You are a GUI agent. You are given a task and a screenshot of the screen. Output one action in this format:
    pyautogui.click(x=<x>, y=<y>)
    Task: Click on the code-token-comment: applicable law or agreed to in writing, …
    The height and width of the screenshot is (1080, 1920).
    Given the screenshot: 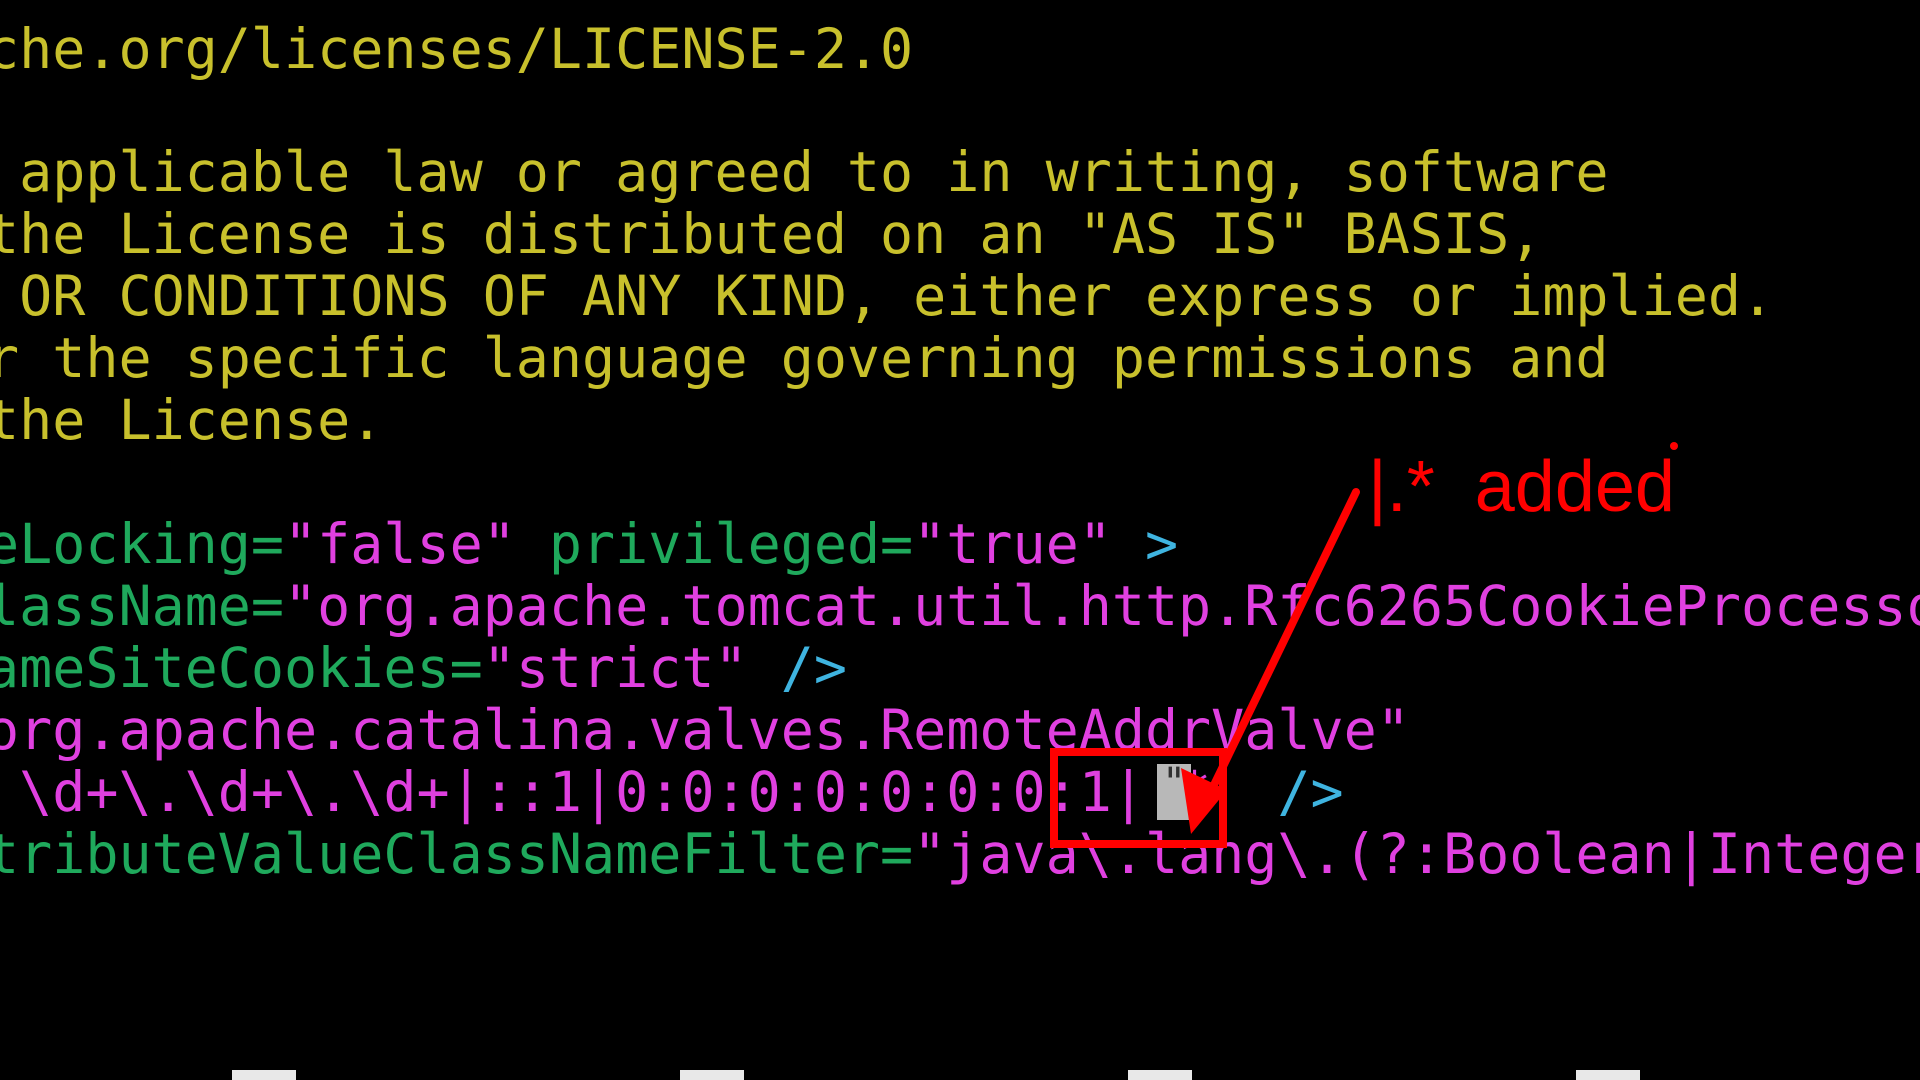 What is the action you would take?
    pyautogui.click(x=804, y=172)
    